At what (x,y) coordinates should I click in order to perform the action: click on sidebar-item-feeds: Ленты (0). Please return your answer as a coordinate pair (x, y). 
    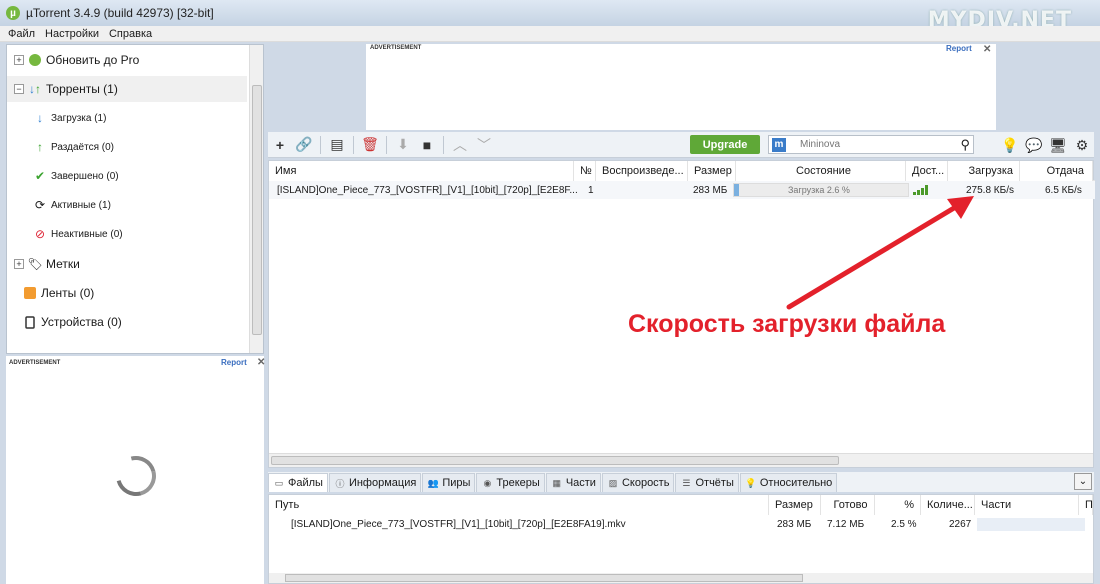
    Looking at the image, I should click on (143, 293).